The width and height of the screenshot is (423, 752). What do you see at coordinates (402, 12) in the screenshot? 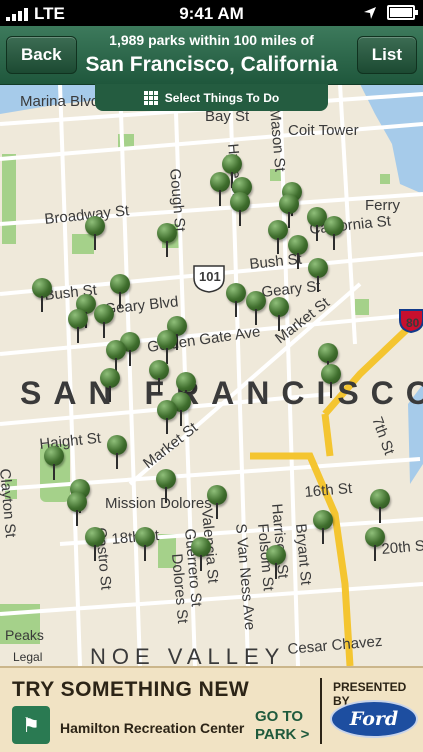
I see `battery-icon` at bounding box center [402, 12].